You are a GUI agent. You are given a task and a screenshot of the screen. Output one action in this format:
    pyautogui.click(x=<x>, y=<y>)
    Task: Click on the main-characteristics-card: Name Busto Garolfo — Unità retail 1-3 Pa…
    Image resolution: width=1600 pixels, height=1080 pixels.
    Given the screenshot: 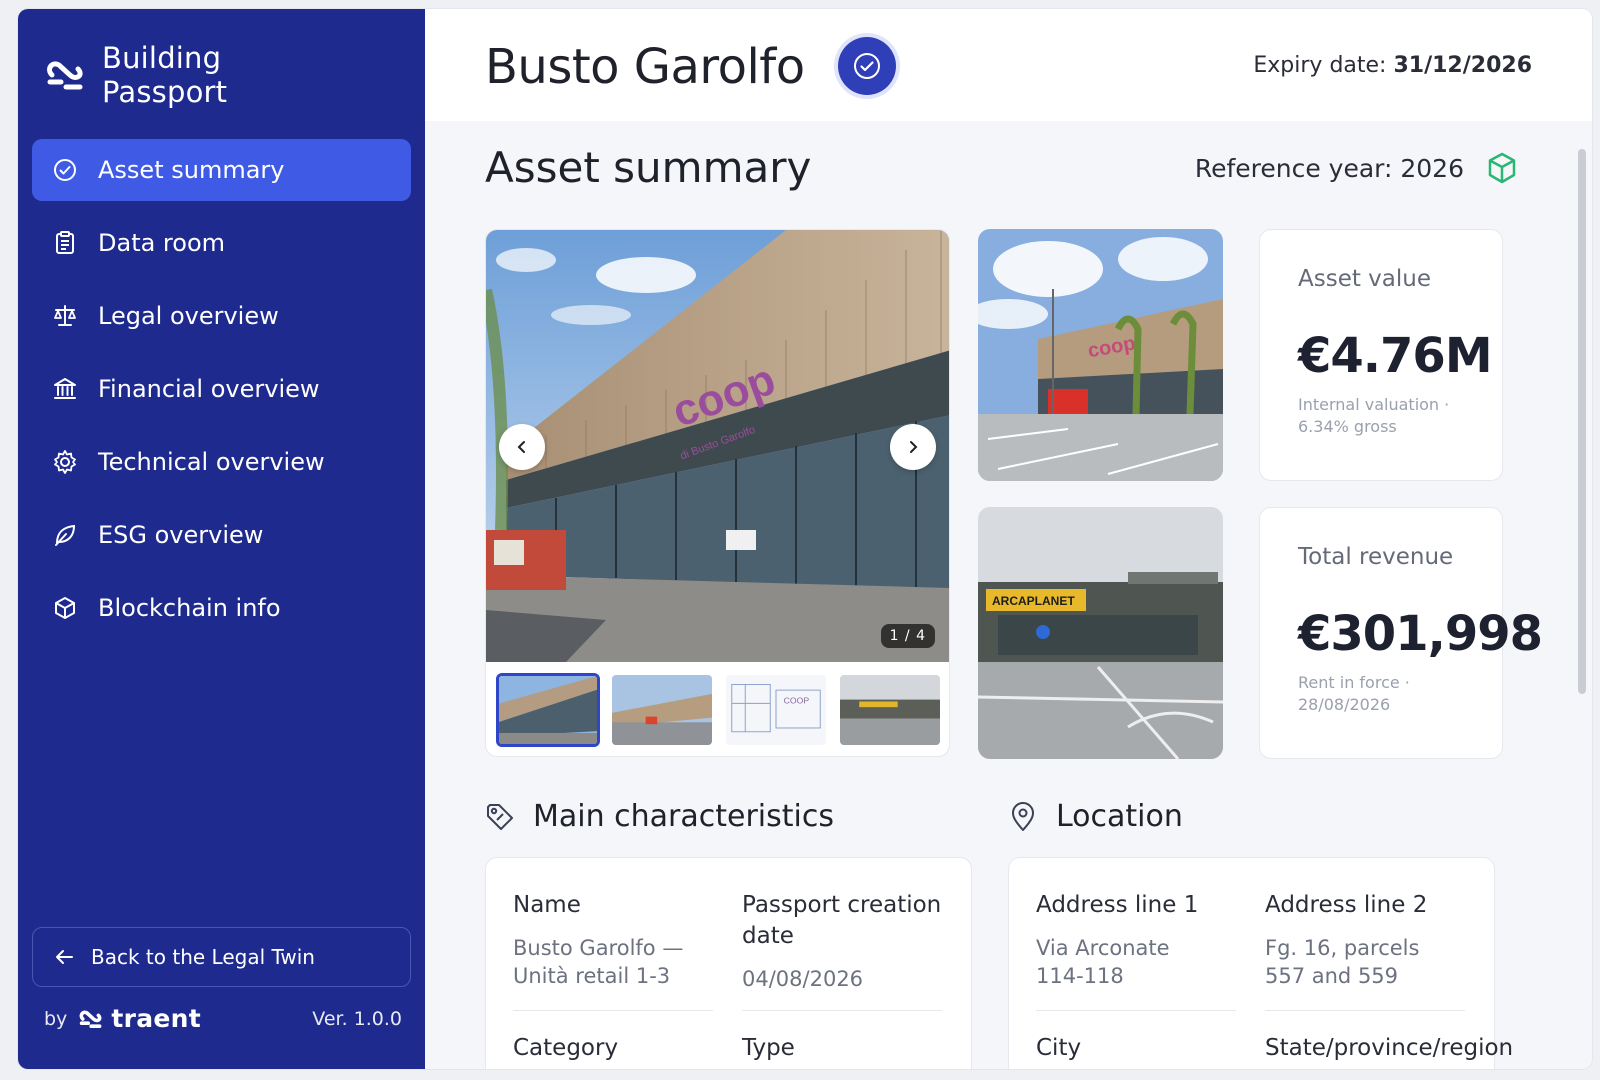 What is the action you would take?
    pyautogui.click(x=728, y=963)
    